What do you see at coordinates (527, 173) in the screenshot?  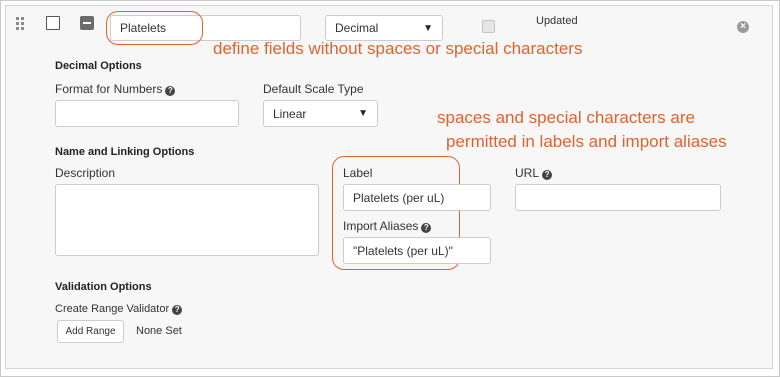 I see `url-text: URL` at bounding box center [527, 173].